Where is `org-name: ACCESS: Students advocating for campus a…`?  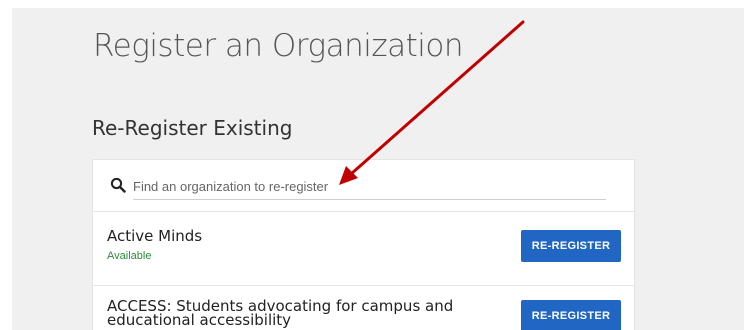
org-name: ACCESS: Students advocating for campus a… is located at coordinates (280, 313).